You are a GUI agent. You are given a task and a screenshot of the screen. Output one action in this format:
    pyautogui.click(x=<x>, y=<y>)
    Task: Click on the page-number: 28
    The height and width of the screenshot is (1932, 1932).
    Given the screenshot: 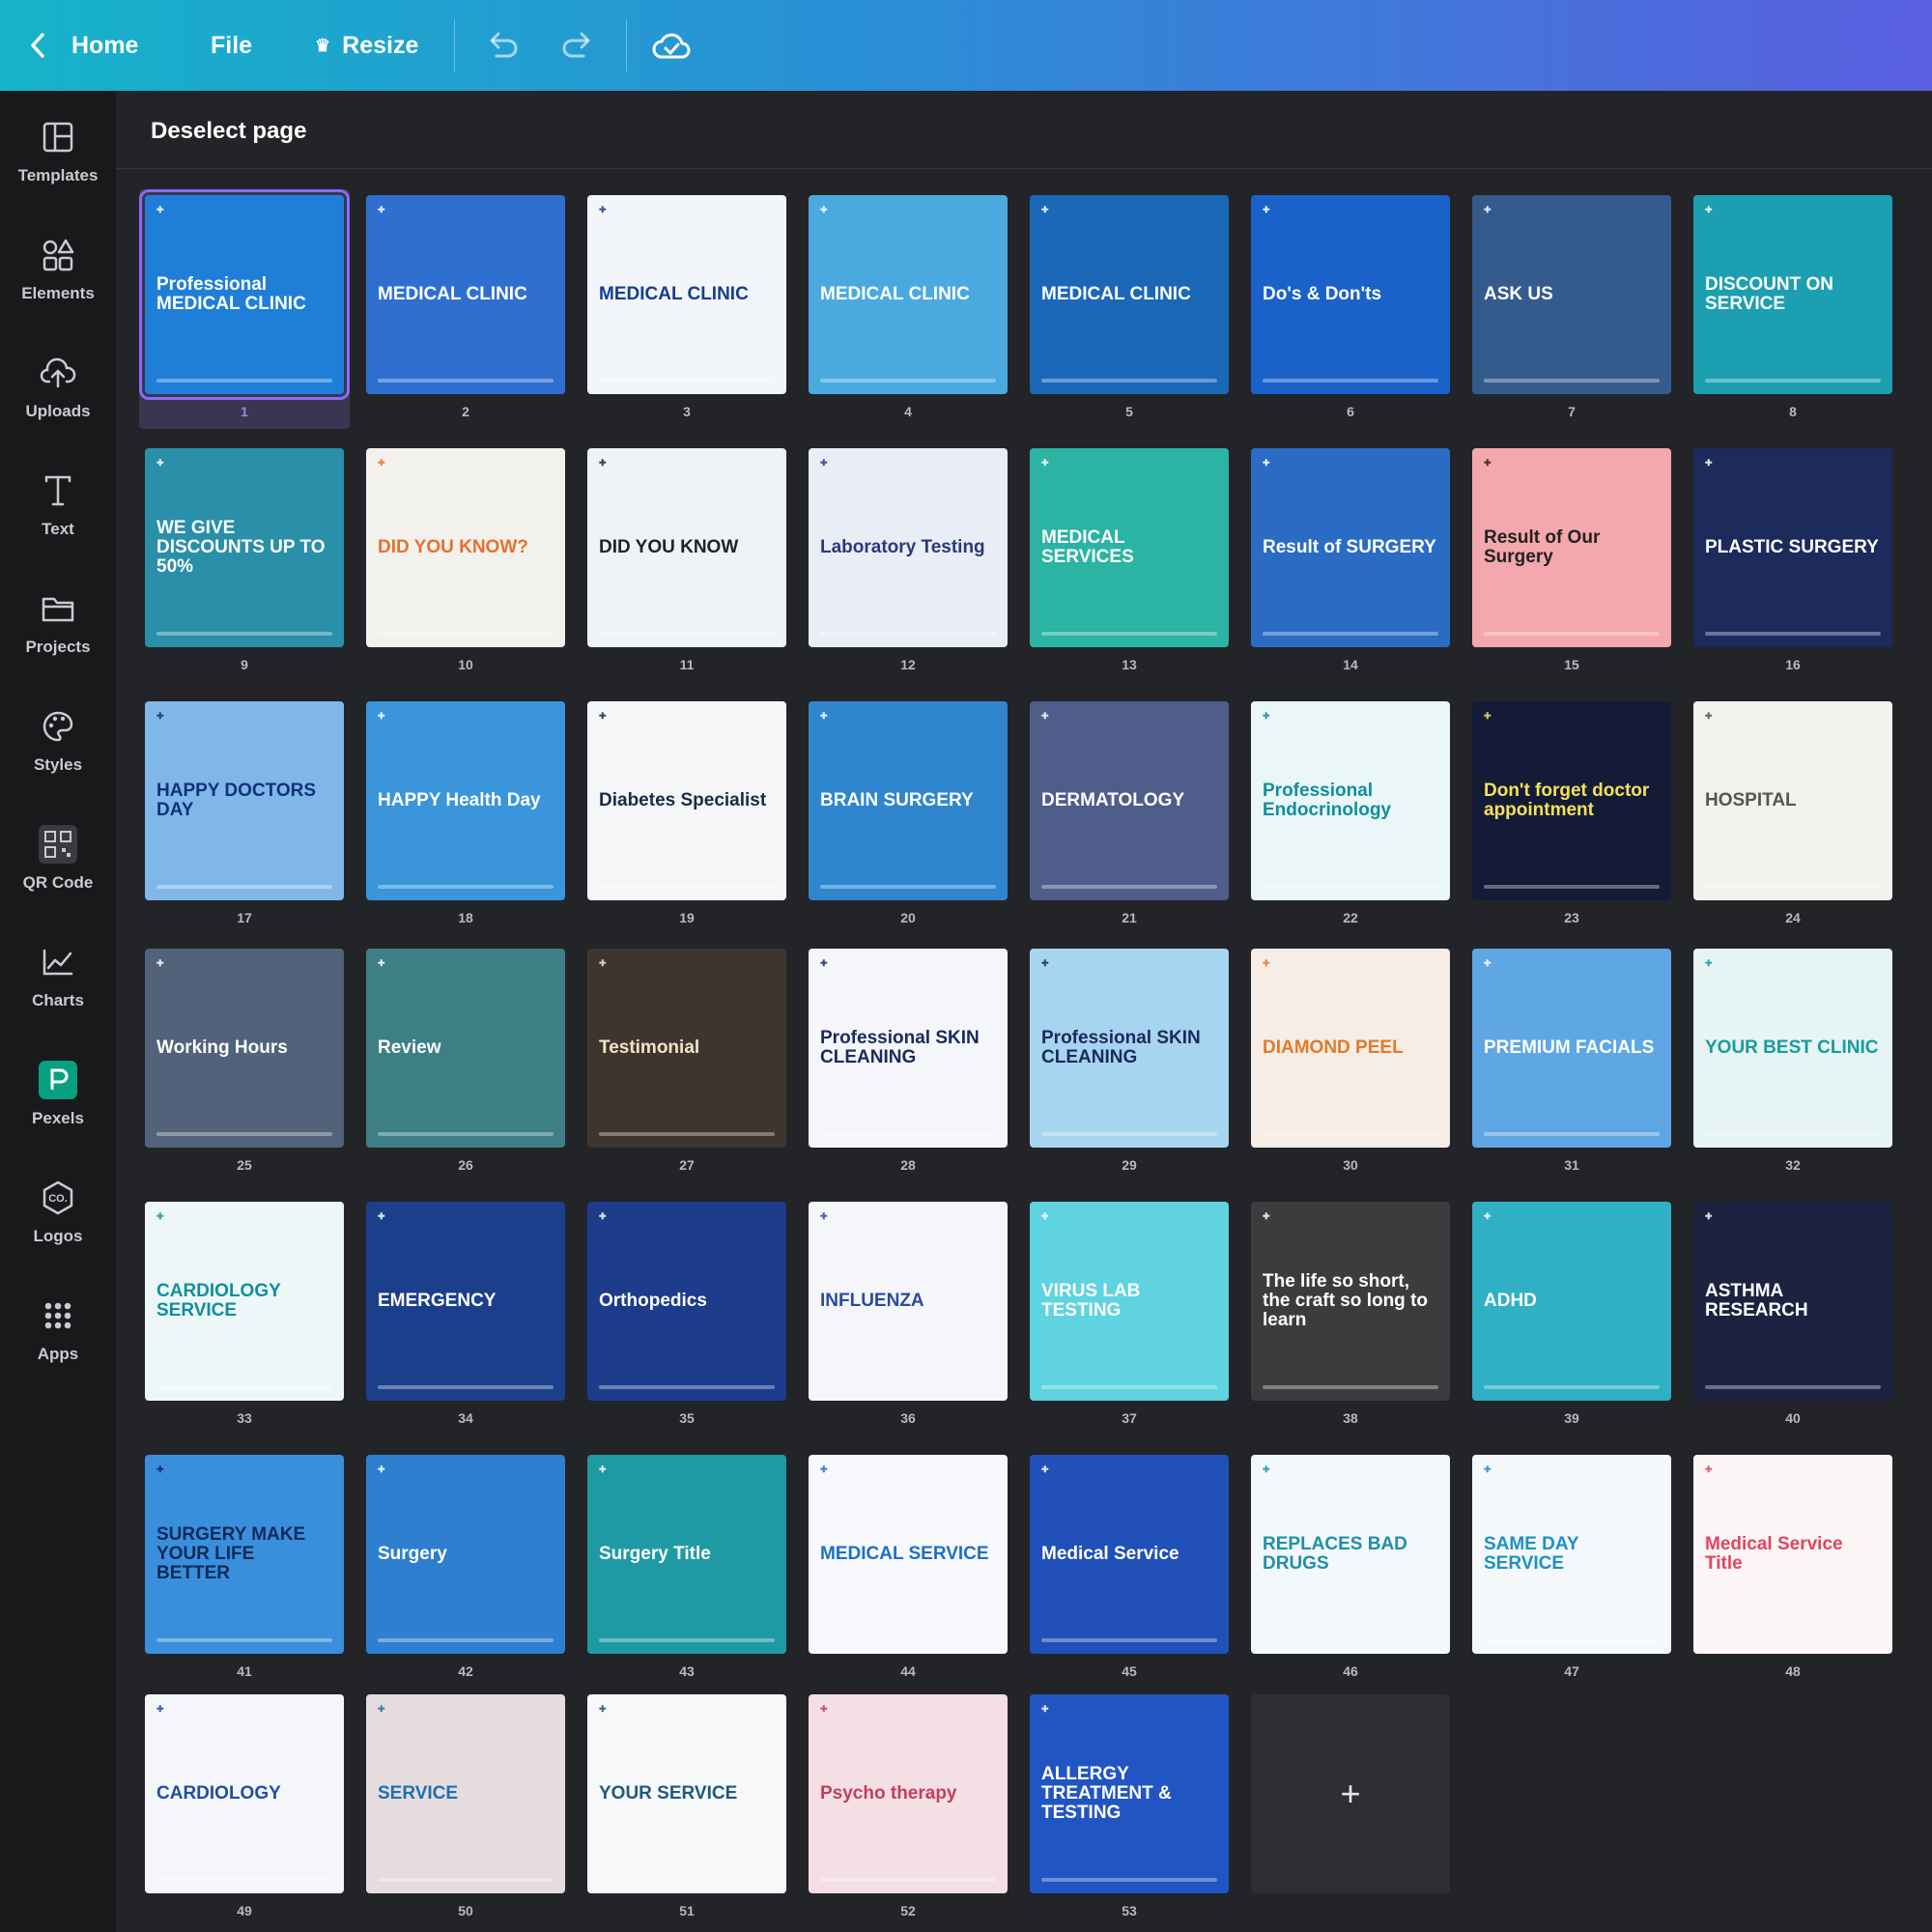 What is the action you would take?
    pyautogui.click(x=908, y=1165)
    